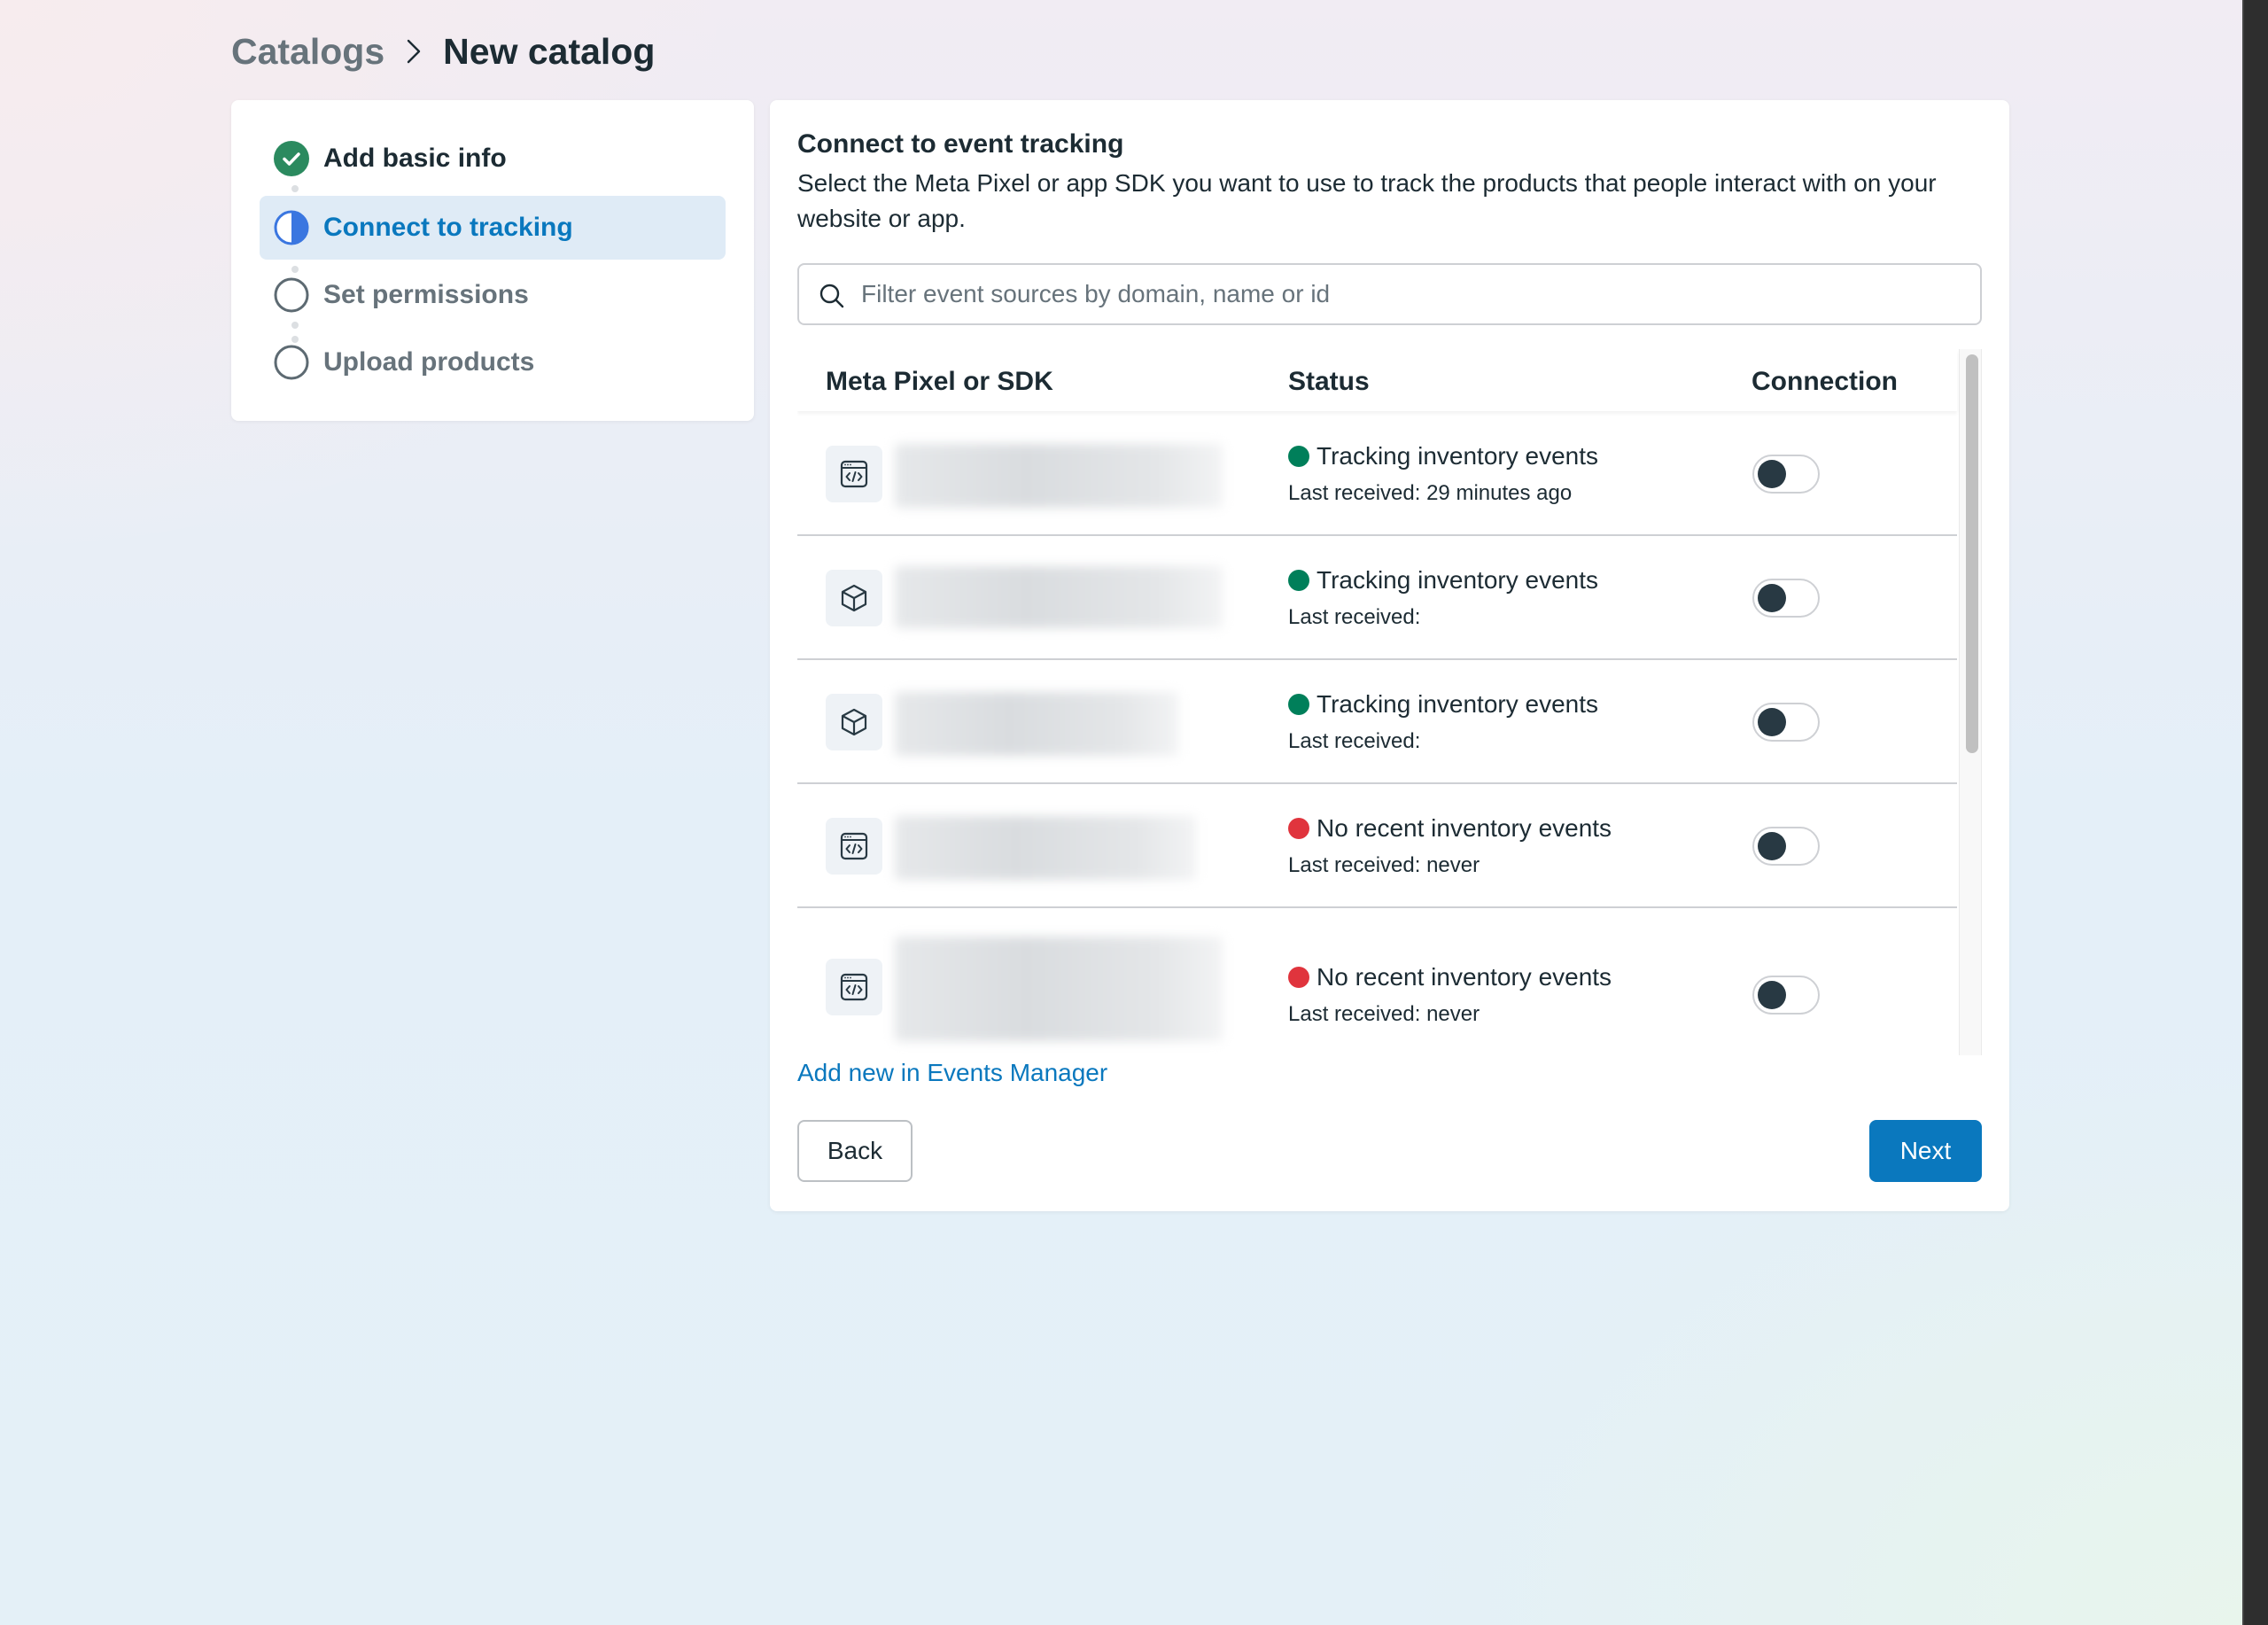 This screenshot has height=1625, width=2268. What do you see at coordinates (2255, 812) in the screenshot?
I see `window-edge` at bounding box center [2255, 812].